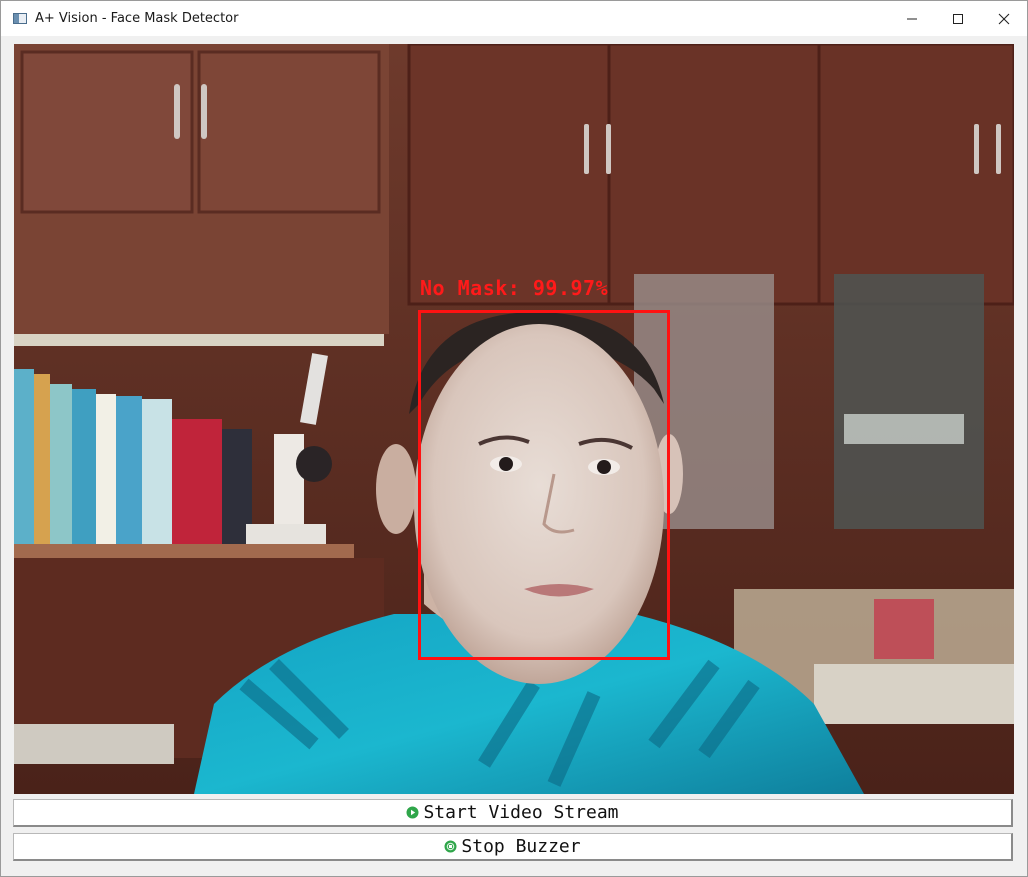  What do you see at coordinates (544, 485) in the screenshot?
I see `face-bounding-box` at bounding box center [544, 485].